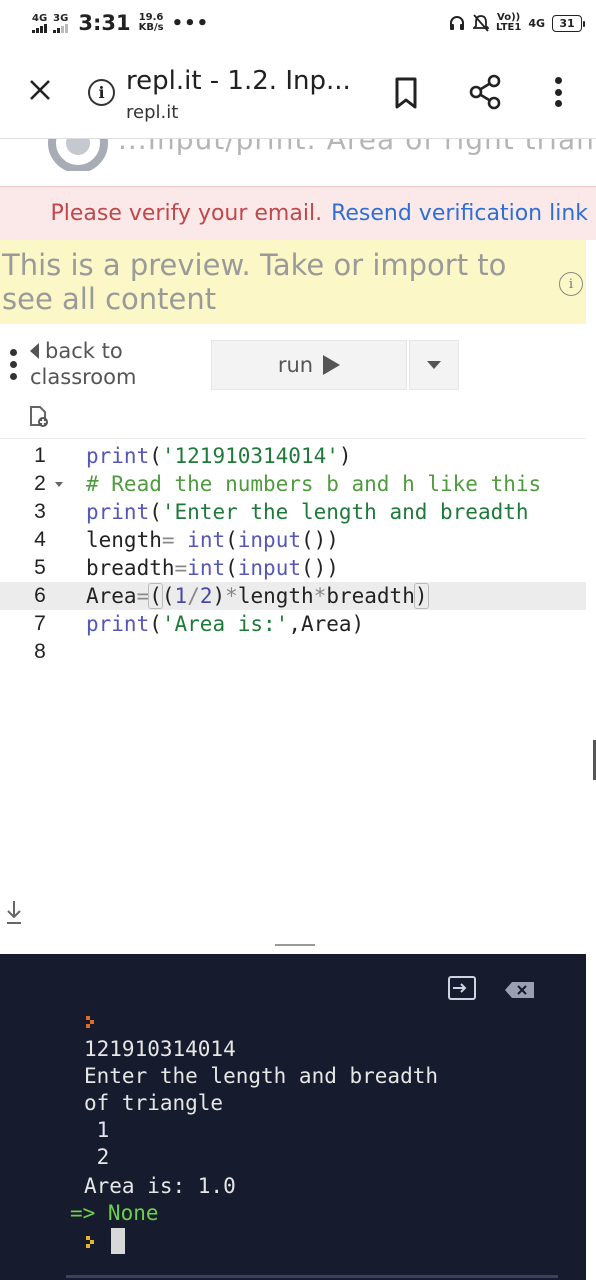 This screenshot has height=1280, width=596. I want to click on code-text: print('Enter the length and breadth, so click(307, 512).